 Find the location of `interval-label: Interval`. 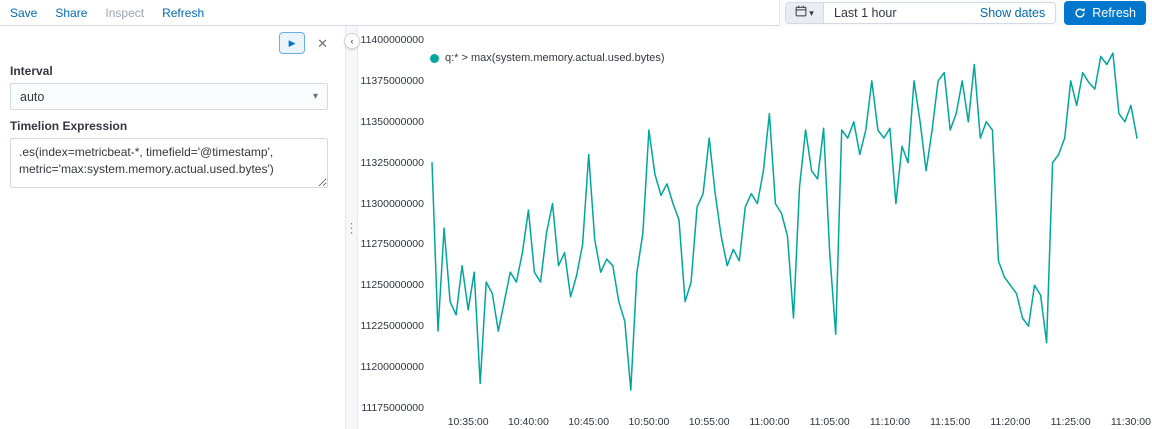

interval-label: Interval is located at coordinates (31, 71).